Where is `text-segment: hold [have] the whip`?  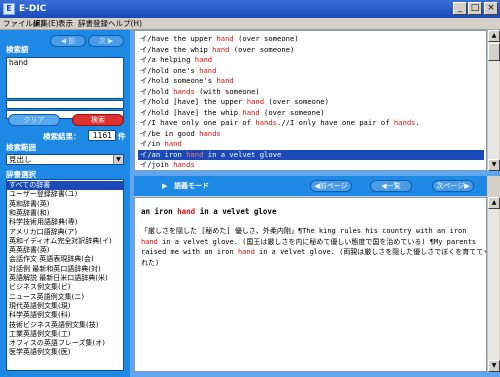 text-segment: hold [have] the whip is located at coordinates (197, 112).